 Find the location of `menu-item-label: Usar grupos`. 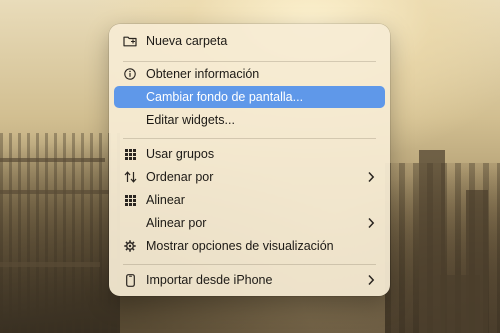

menu-item-label: Usar grupos is located at coordinates (180, 154).